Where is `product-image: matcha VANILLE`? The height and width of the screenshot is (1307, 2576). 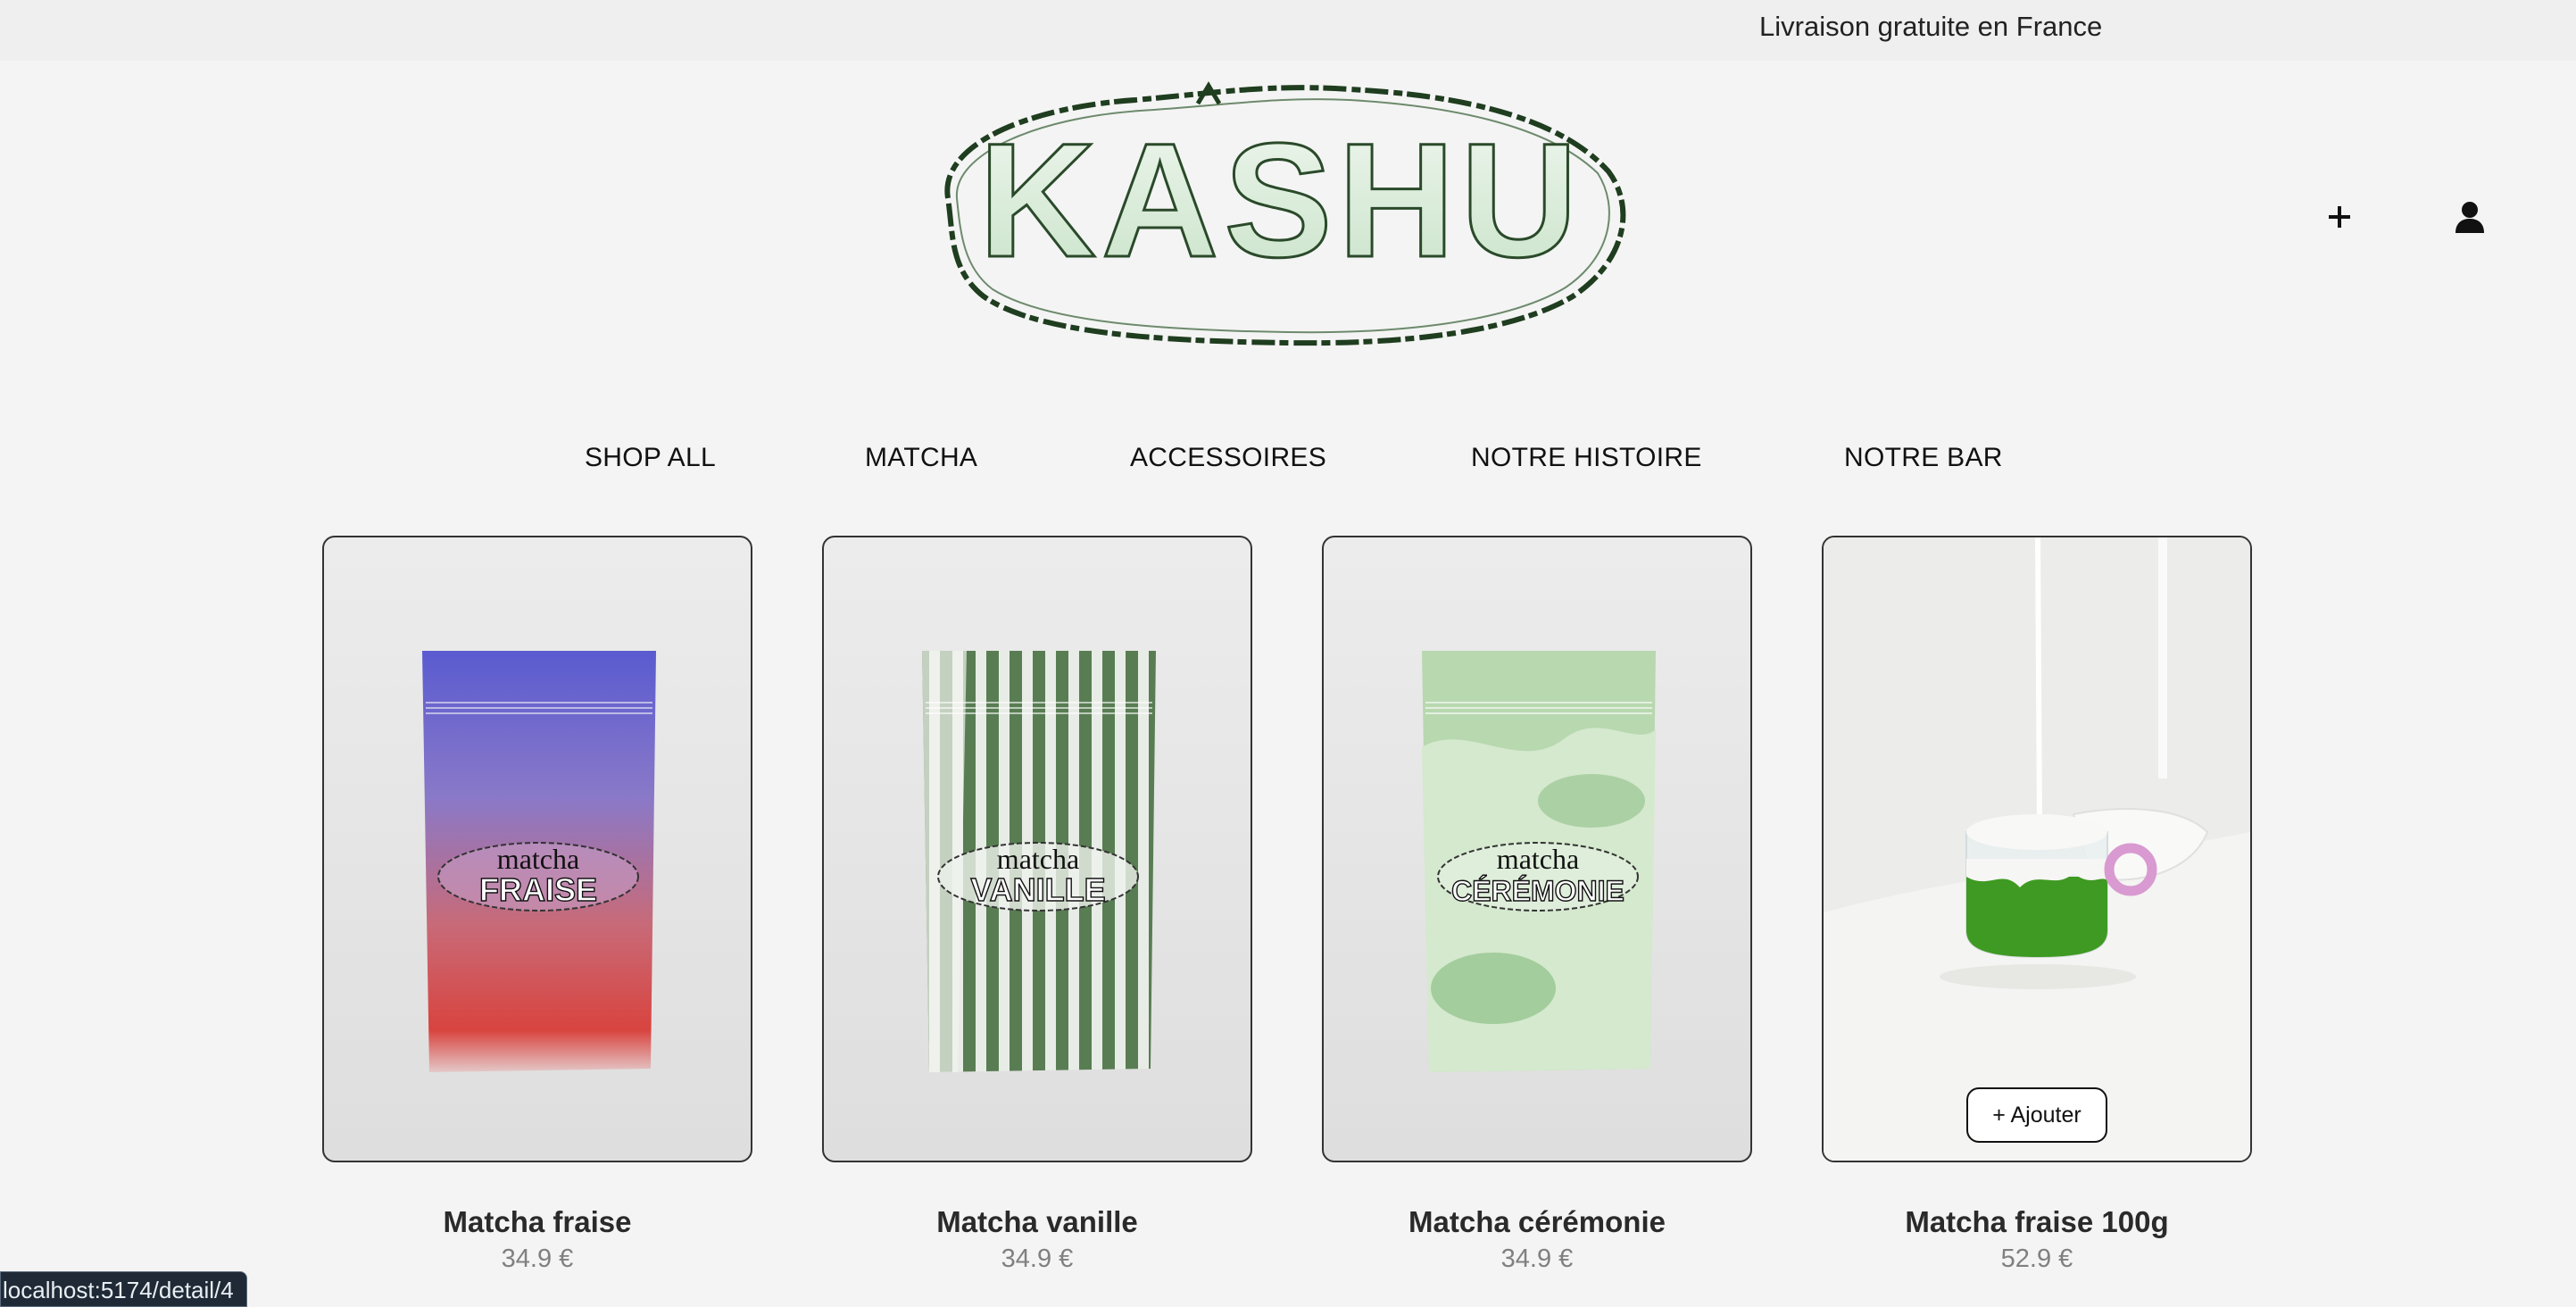
product-image: matcha VANILLE is located at coordinates (1039, 861).